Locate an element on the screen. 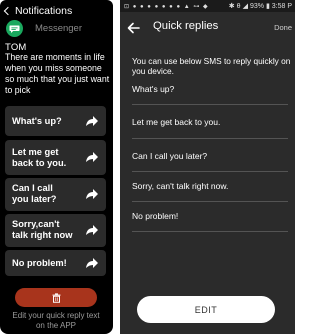  app-bar: Quick replies Done is located at coordinates (207, 28).